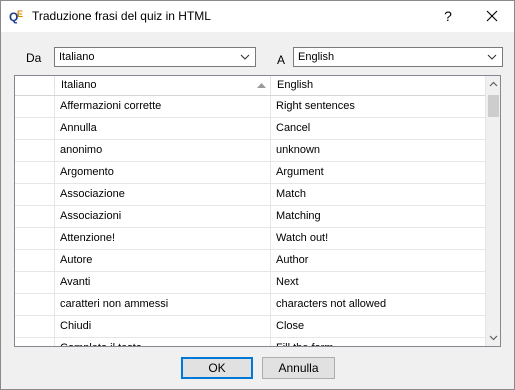 The image size is (515, 390). Describe the element at coordinates (20, 14) in the screenshot. I see `svg-text: E` at that location.